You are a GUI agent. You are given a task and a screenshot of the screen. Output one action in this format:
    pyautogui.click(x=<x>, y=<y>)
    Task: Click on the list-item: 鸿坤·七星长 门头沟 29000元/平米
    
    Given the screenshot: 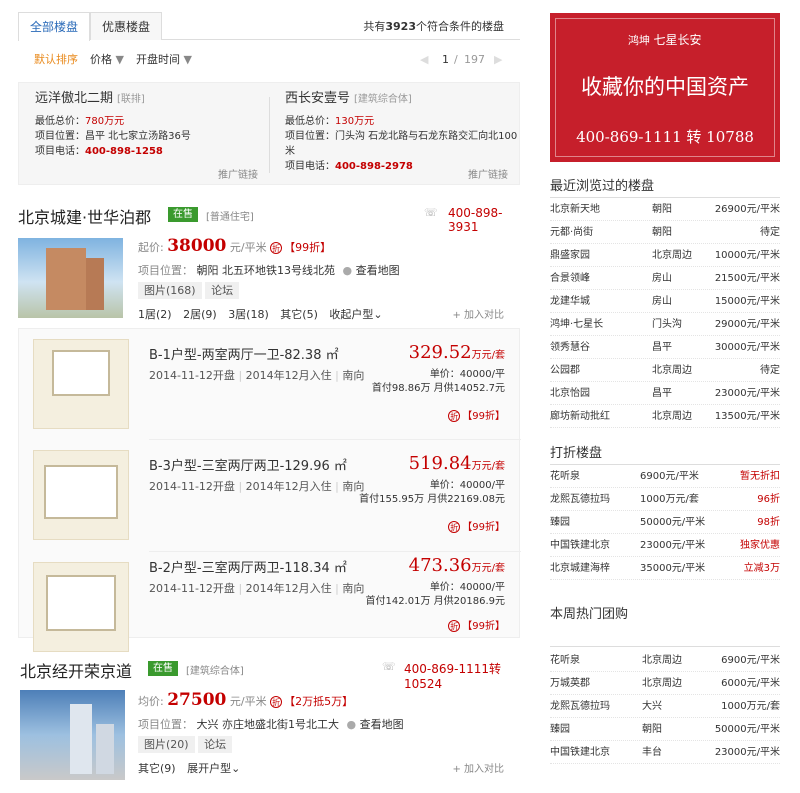 What is the action you would take?
    pyautogui.click(x=665, y=325)
    